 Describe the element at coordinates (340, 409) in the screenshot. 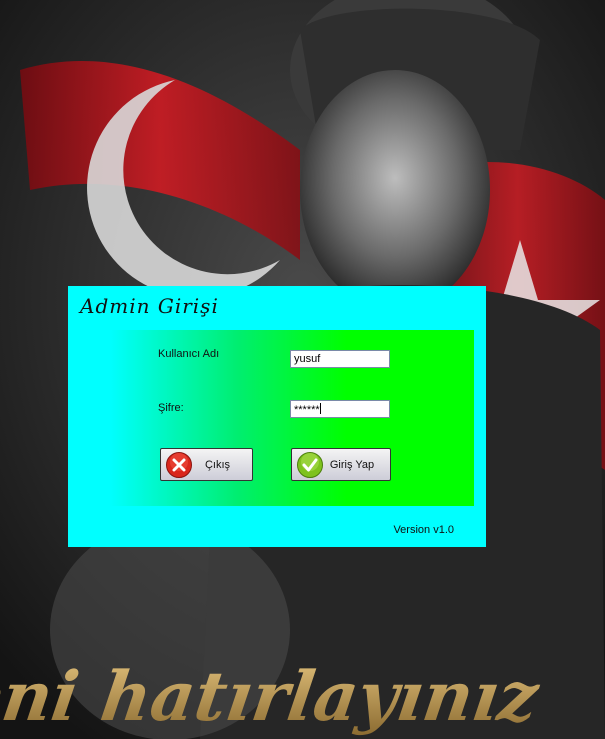

I see `password-field: ******` at that location.